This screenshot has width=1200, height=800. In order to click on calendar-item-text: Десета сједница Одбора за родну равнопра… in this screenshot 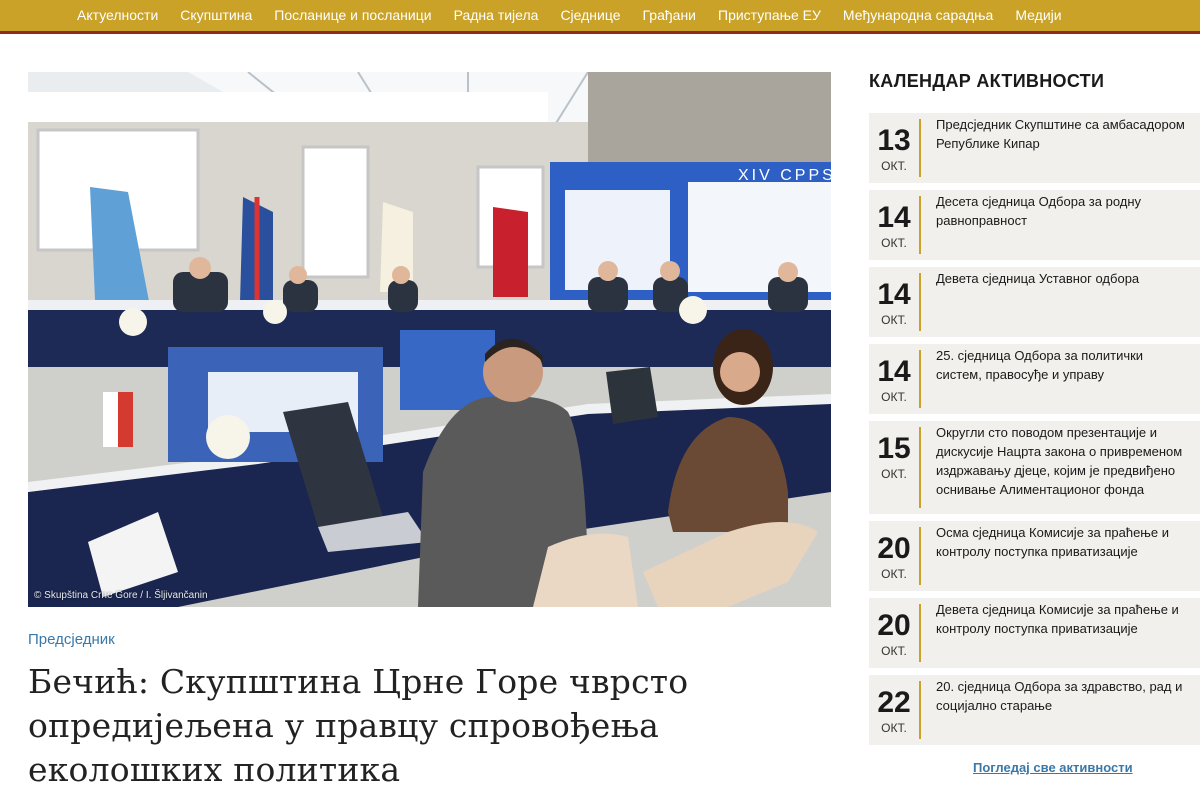, I will do `click(1039, 211)`.